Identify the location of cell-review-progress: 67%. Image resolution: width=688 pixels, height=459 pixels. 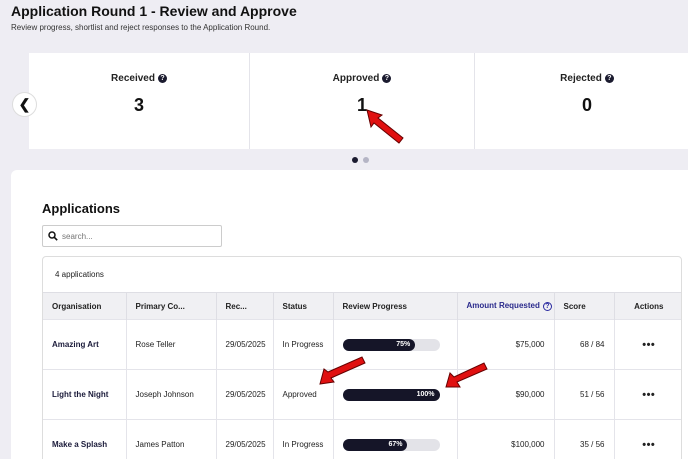
(395, 439).